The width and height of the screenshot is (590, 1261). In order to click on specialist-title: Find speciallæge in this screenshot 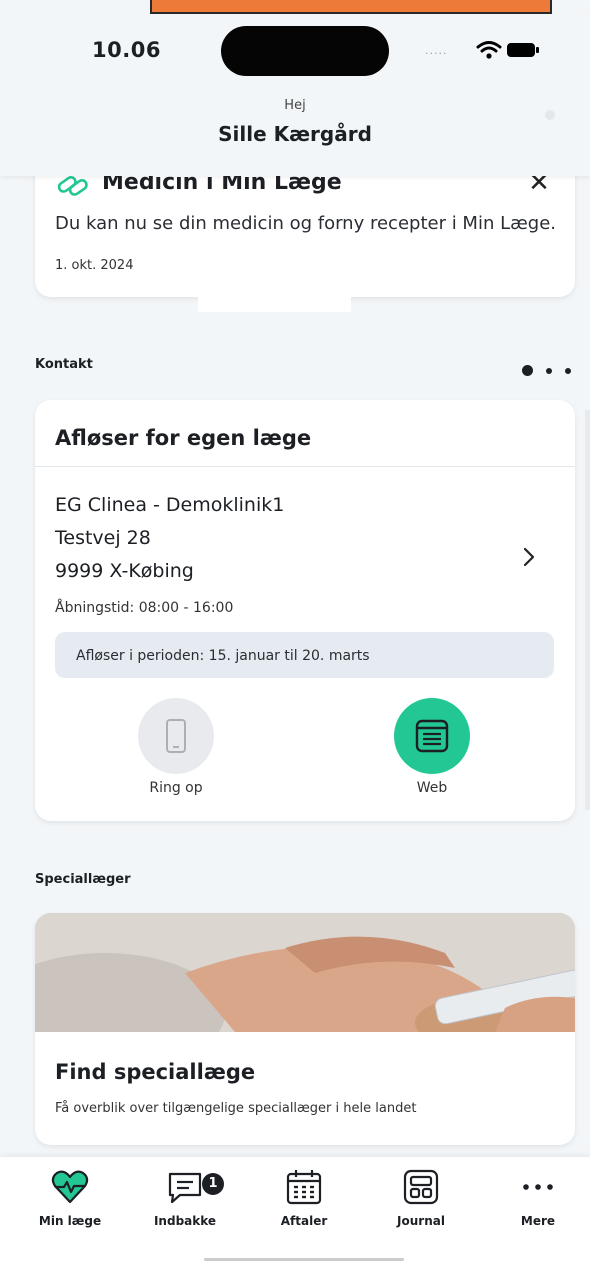, I will do `click(155, 1072)`.